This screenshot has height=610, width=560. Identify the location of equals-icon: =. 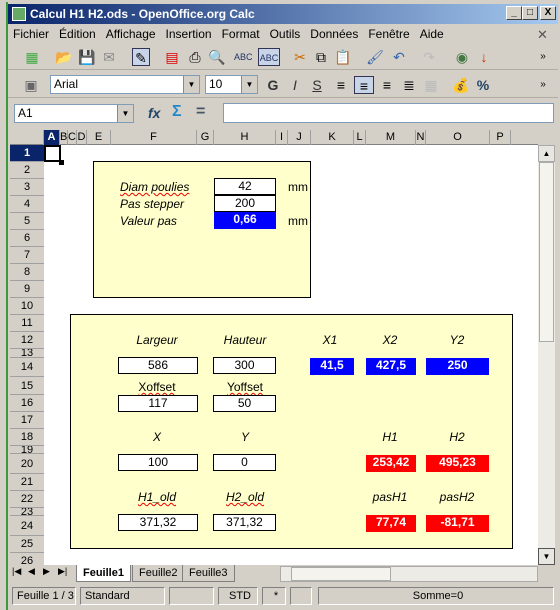
(200, 112).